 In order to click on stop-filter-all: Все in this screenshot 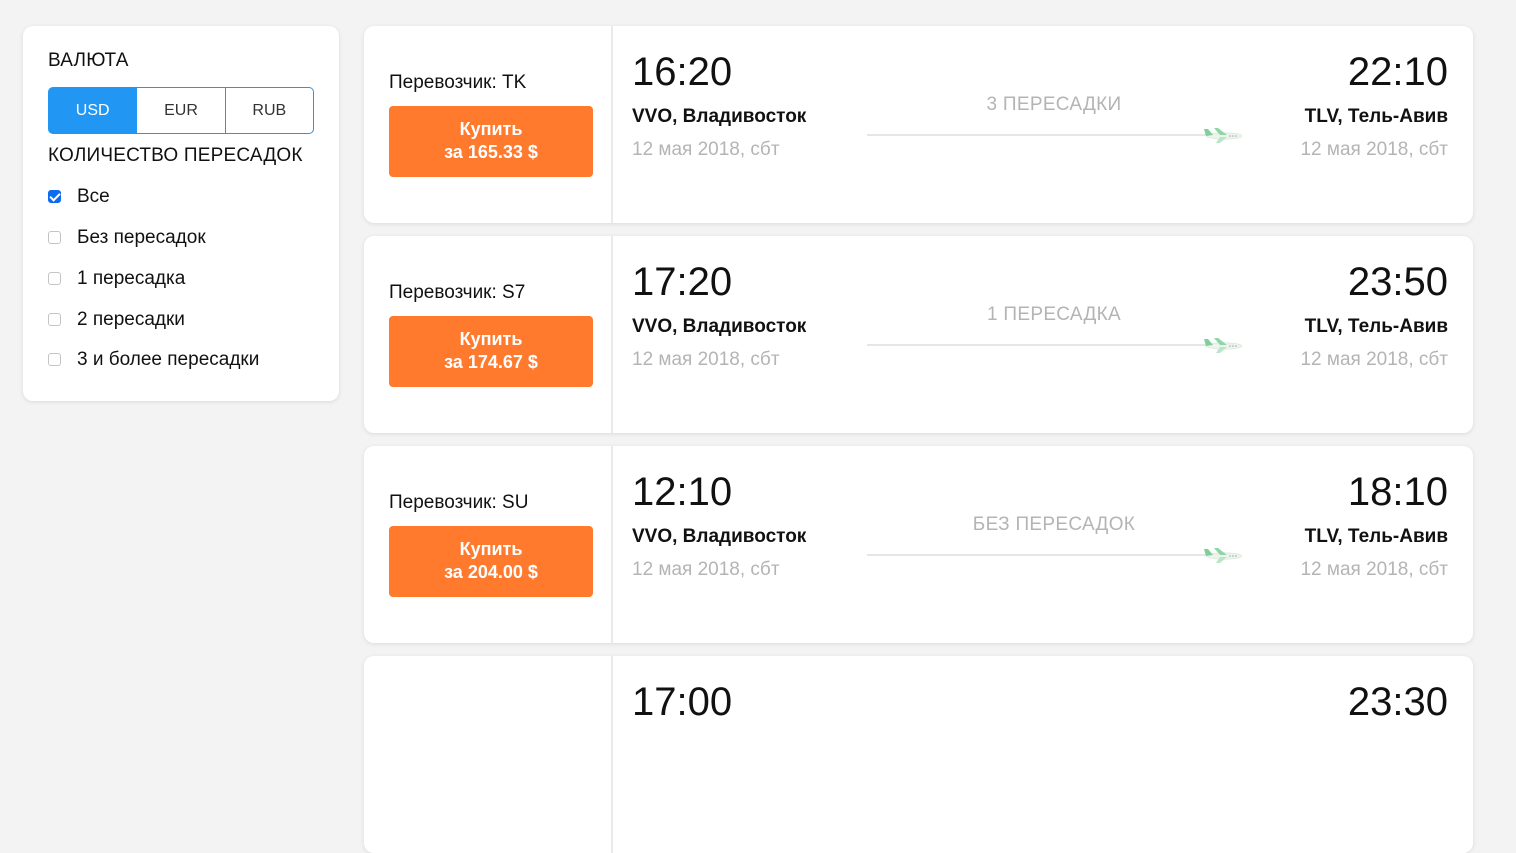, I will do `click(79, 197)`.